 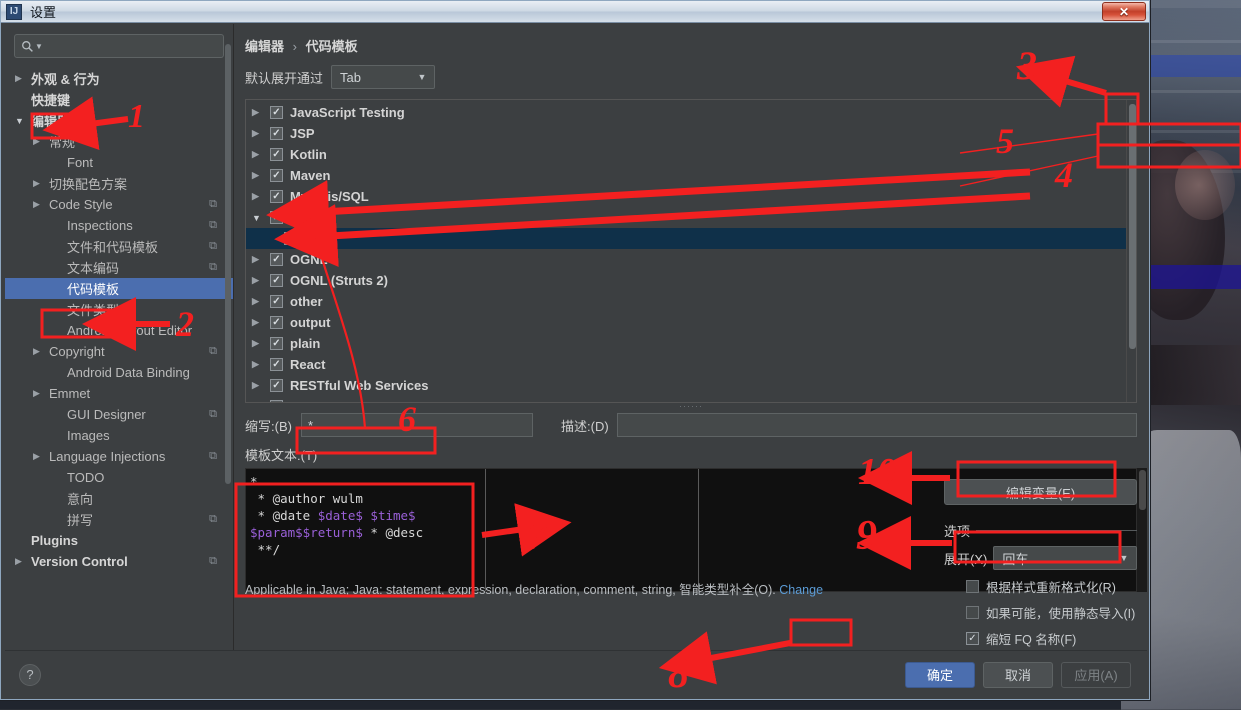 What do you see at coordinates (119, 330) in the screenshot?
I see `sidebar-item-12: Android Layout Editor` at bounding box center [119, 330].